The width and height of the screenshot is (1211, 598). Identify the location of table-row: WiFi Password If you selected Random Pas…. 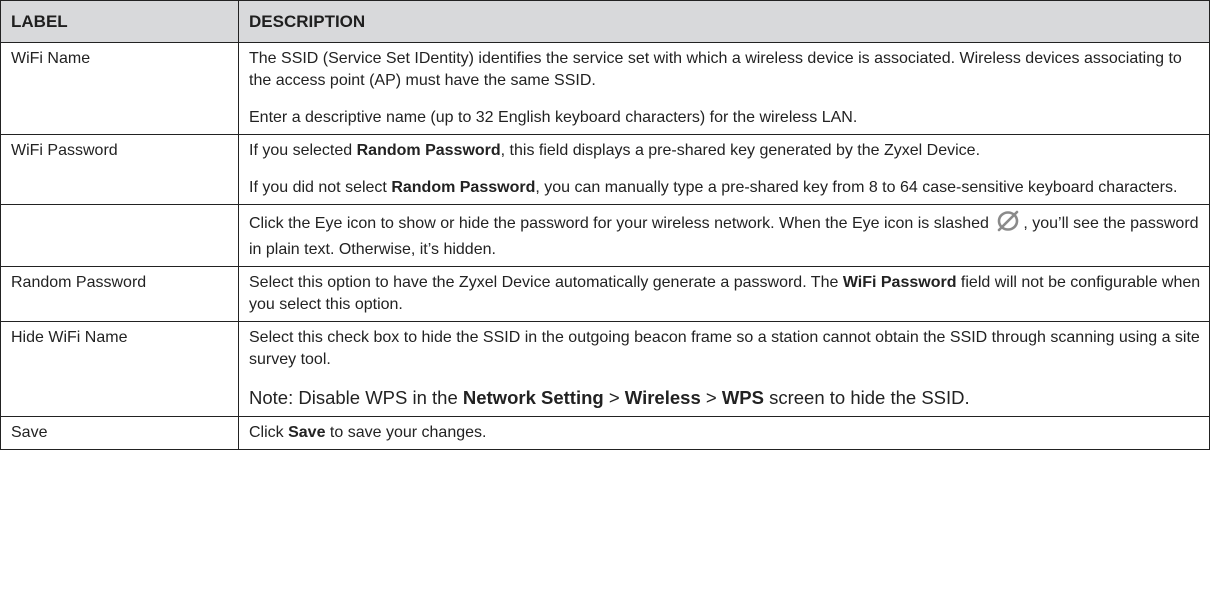
(605, 169).